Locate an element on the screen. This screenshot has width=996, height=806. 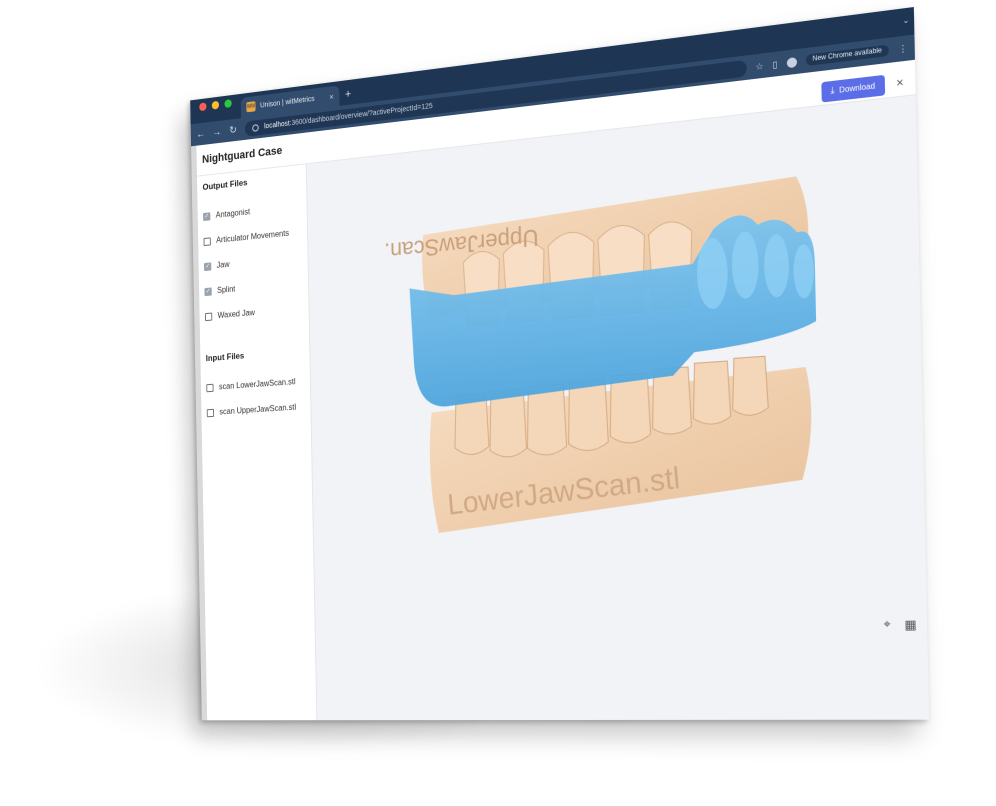
tab-title: Unison | witMetrics is located at coordinates (287, 102).